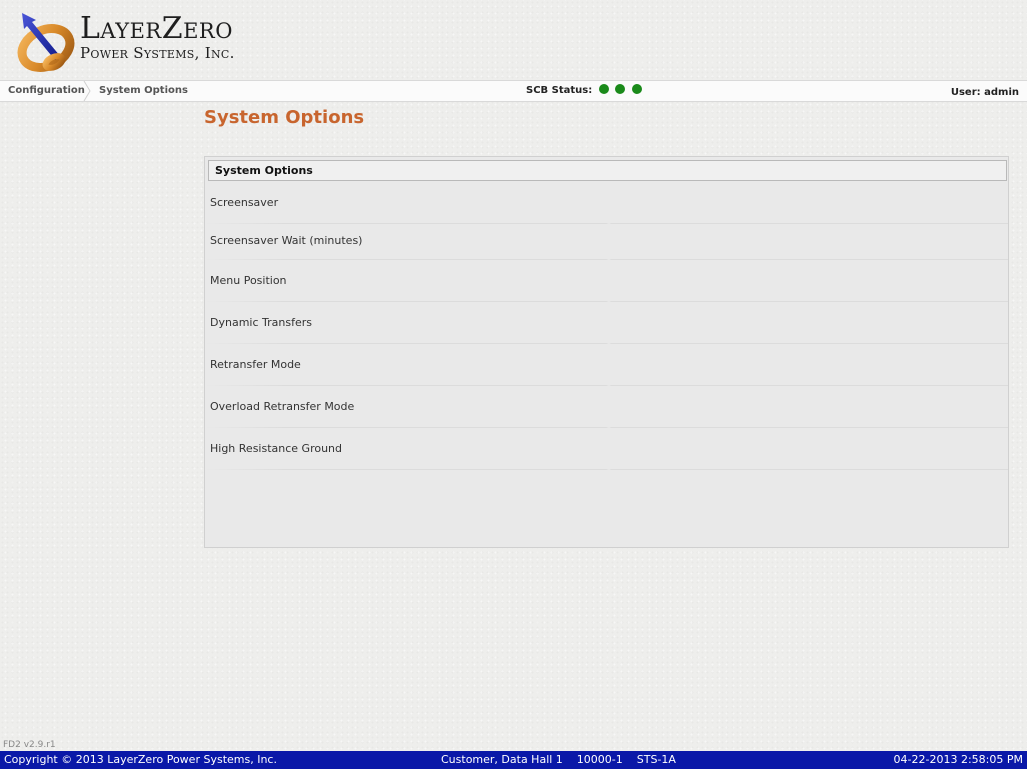  Describe the element at coordinates (606, 203) in the screenshot. I see `option-row-screensaver: Screensaver` at that location.